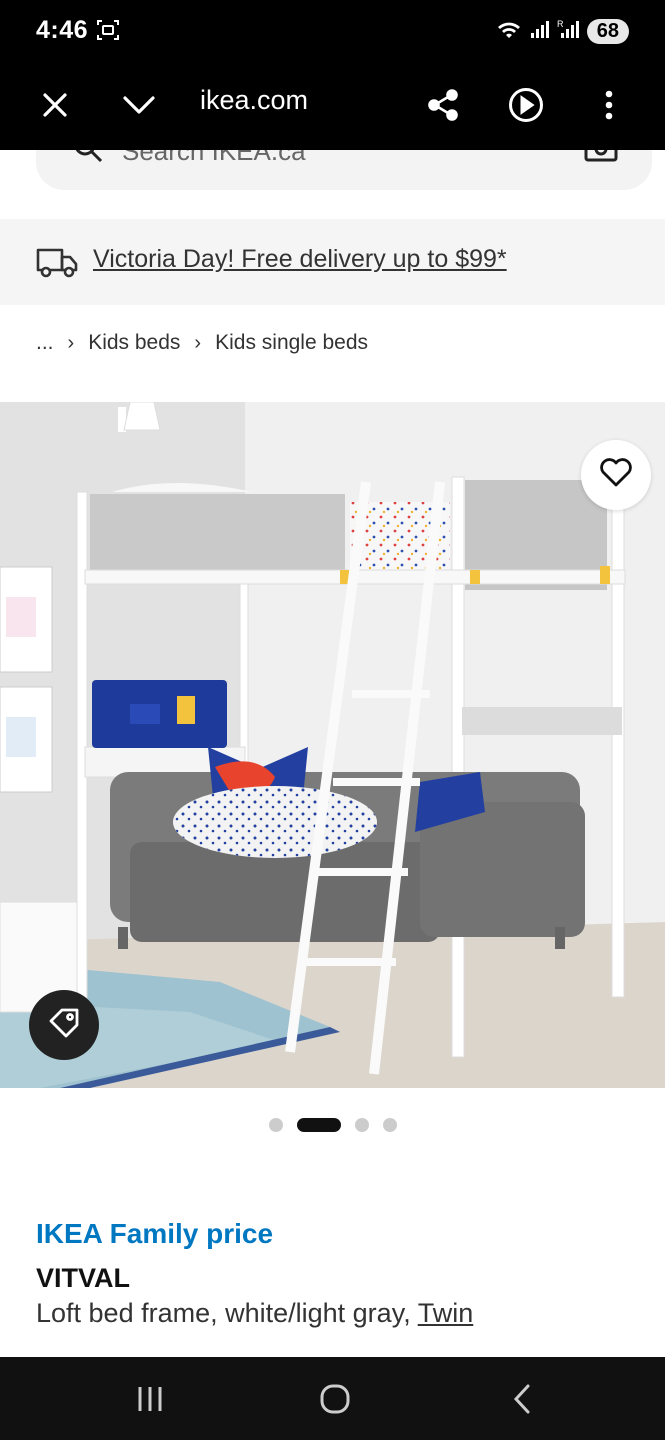 The width and height of the screenshot is (665, 1440). What do you see at coordinates (569, 31) in the screenshot?
I see `signal-roaming-icon: R` at bounding box center [569, 31].